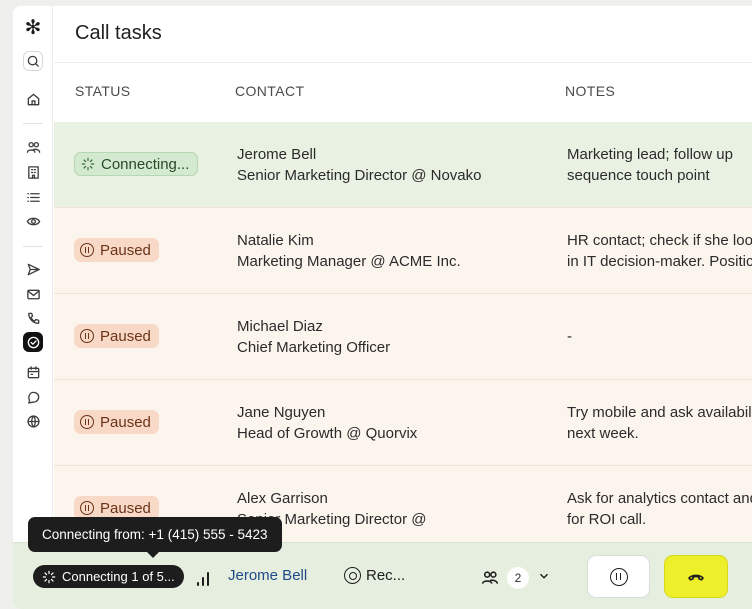  I want to click on contact-name: Jerome Bell, so click(359, 154).